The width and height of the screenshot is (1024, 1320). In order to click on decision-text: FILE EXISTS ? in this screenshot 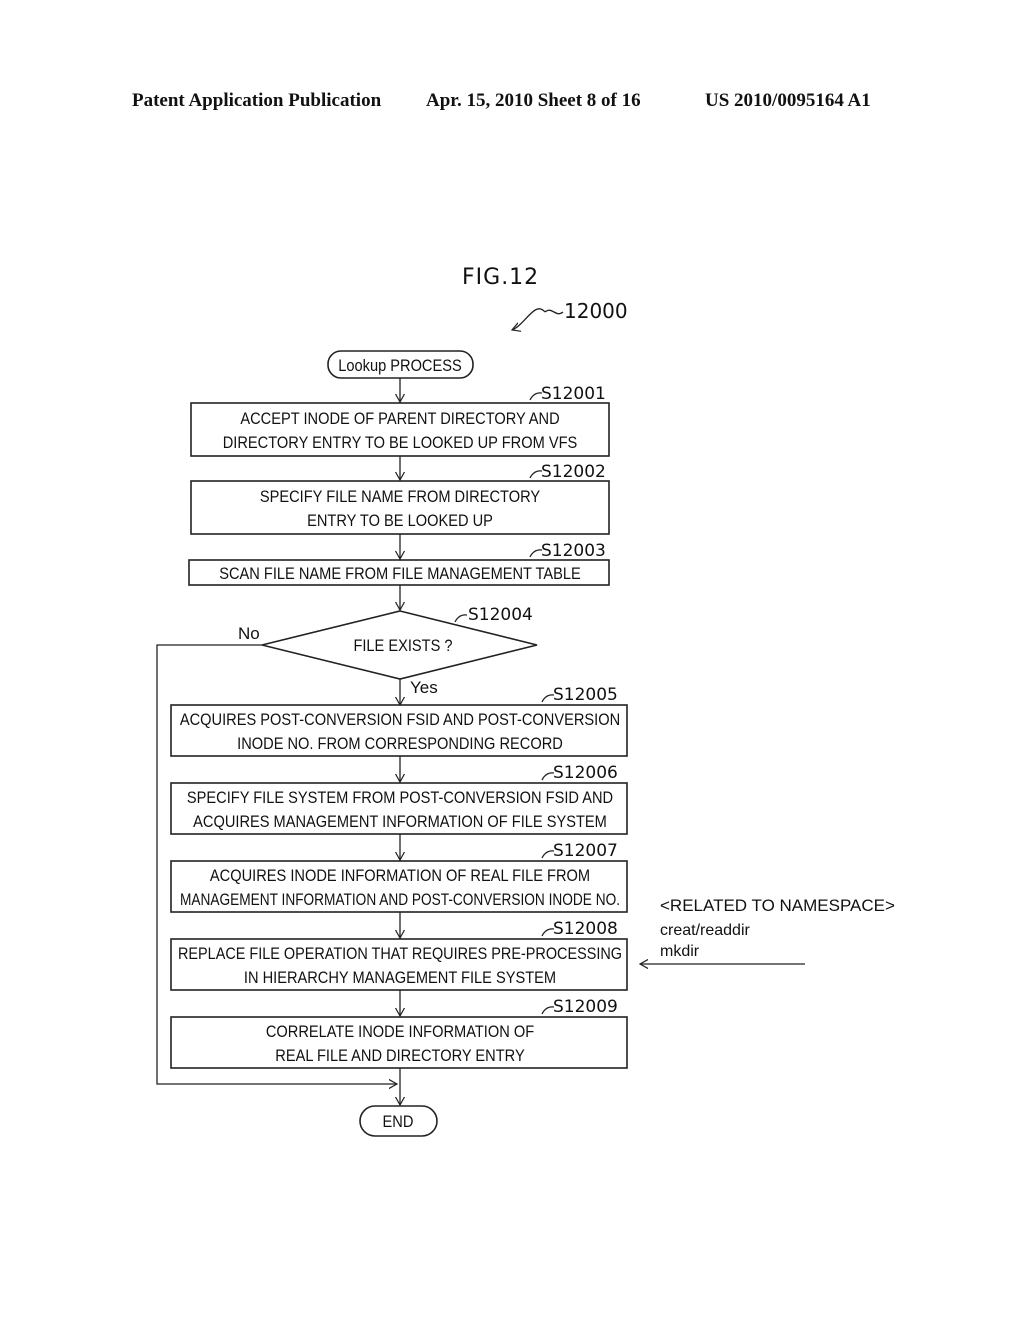, I will do `click(402, 645)`.